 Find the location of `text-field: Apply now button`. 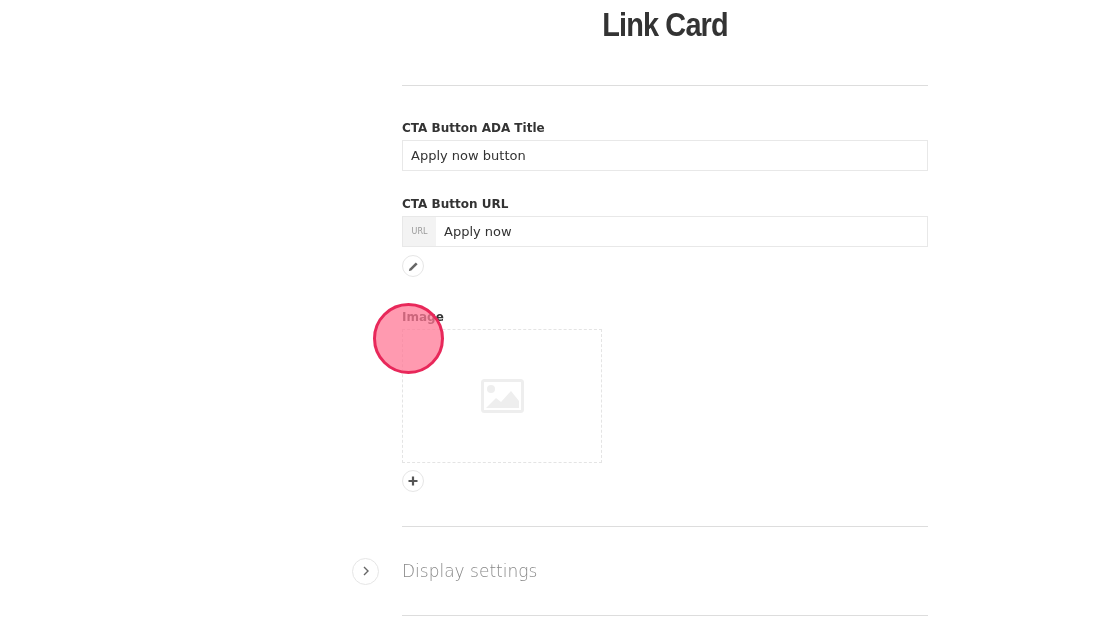

text-field: Apply now button is located at coordinates (665, 155).